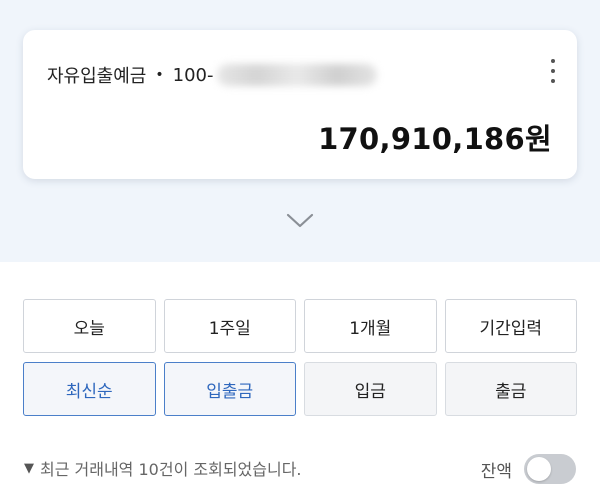 Image resolution: width=600 pixels, height=490 pixels. I want to click on result-notice-text: 최근 거래내역 10건이 조회되었습니다., so click(171, 469).